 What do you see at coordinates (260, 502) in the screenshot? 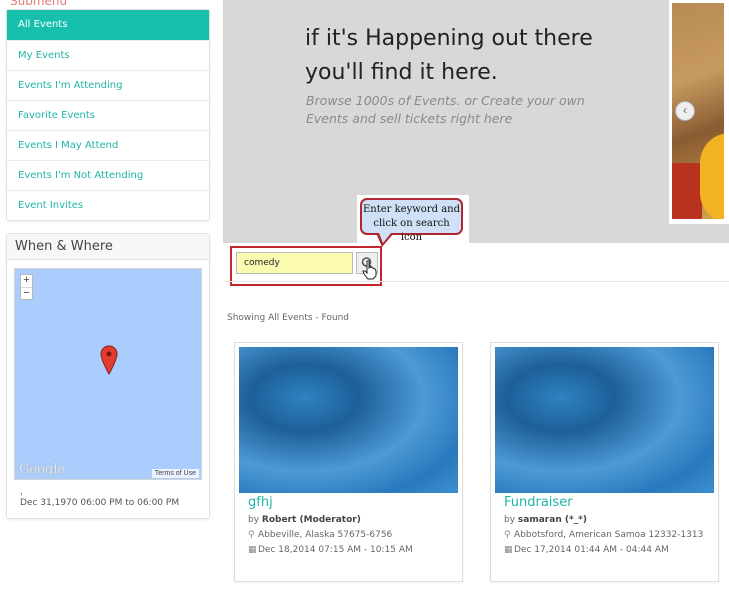
I see `event-title: gfhj` at bounding box center [260, 502].